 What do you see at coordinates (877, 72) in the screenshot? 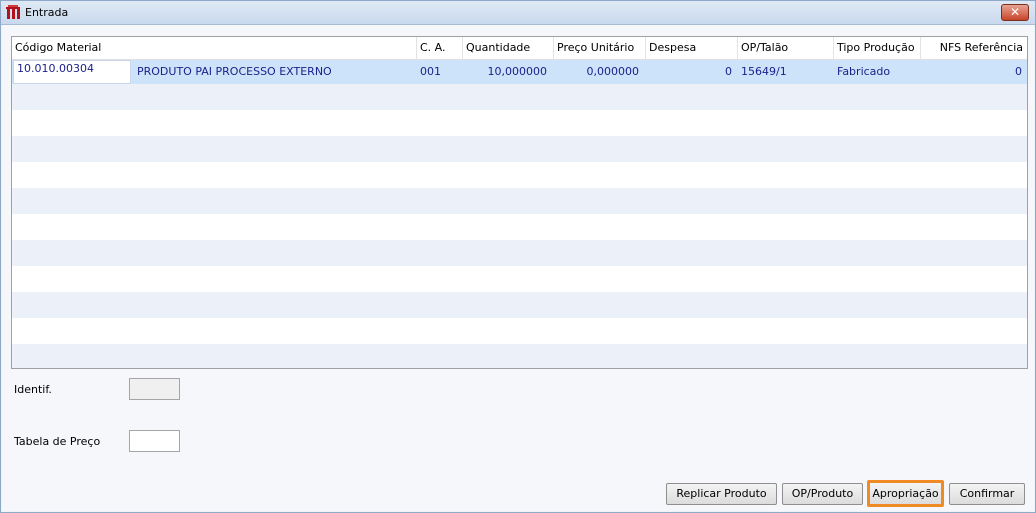
I see `tipo-producao-cell: Fabricado` at bounding box center [877, 72].